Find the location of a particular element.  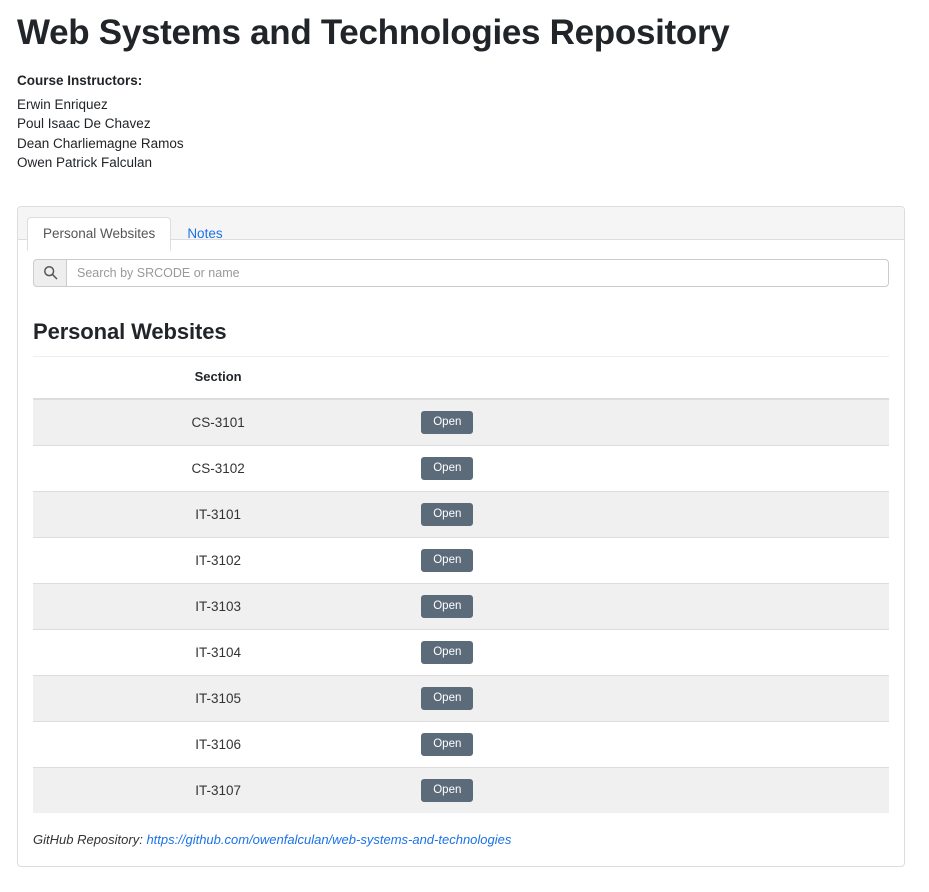

instructor-name: Dean Charliemagne Ramos is located at coordinates (100, 143).